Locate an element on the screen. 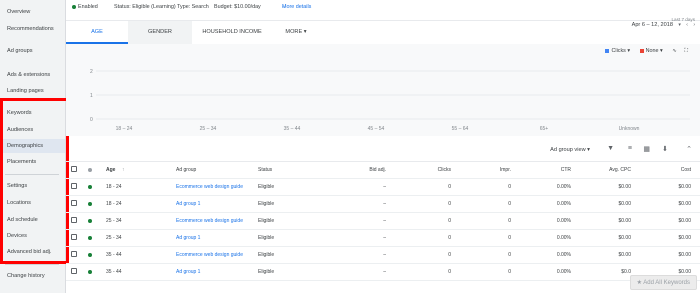 This screenshot has width=700, height=293. nav-demographics: Demographics is located at coordinates (32, 146).